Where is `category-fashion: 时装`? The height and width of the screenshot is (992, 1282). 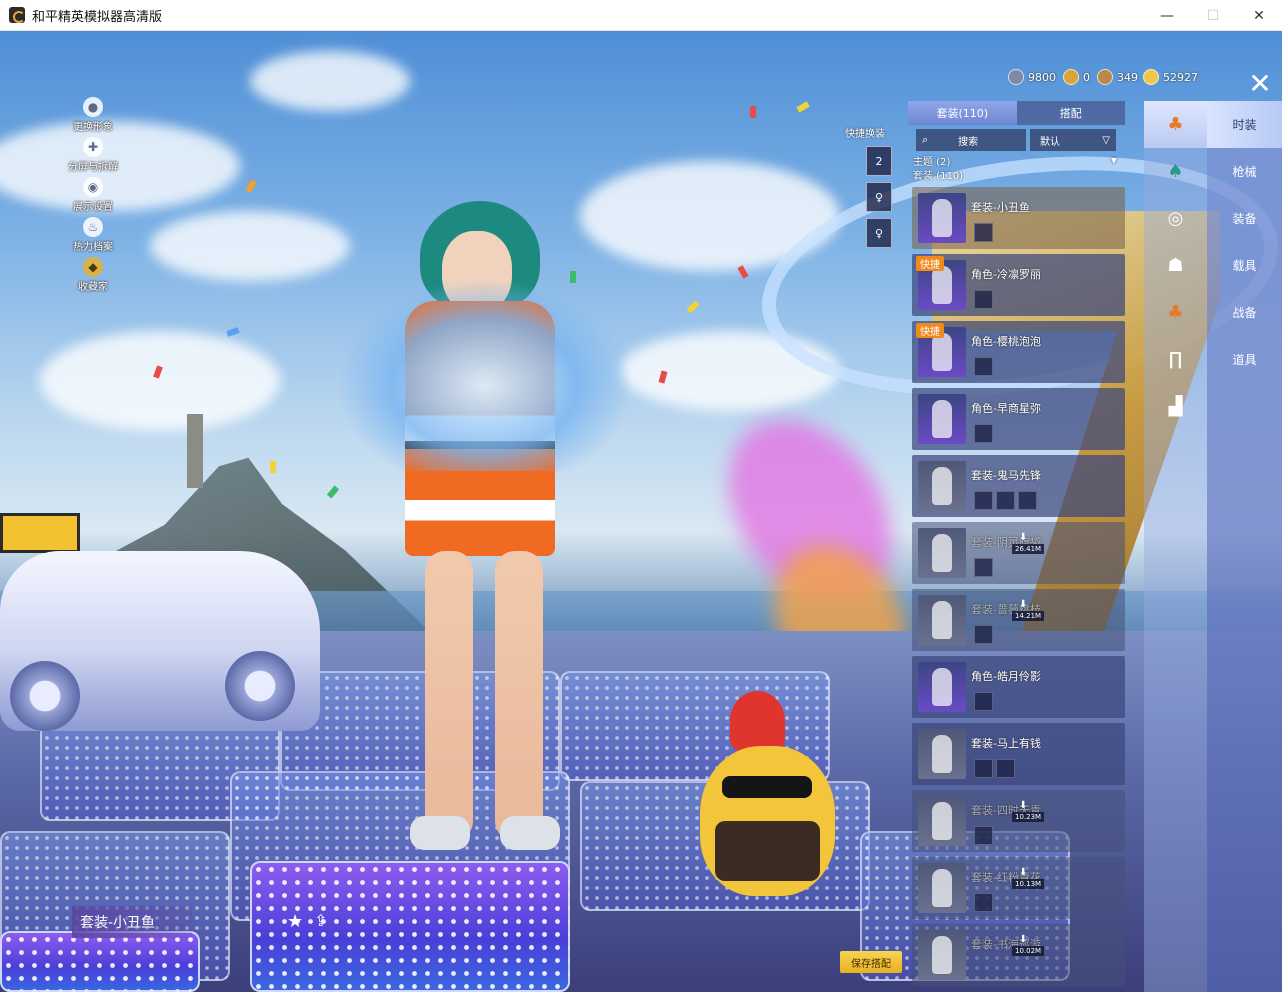 category-fashion: 时装 is located at coordinates (1244, 124).